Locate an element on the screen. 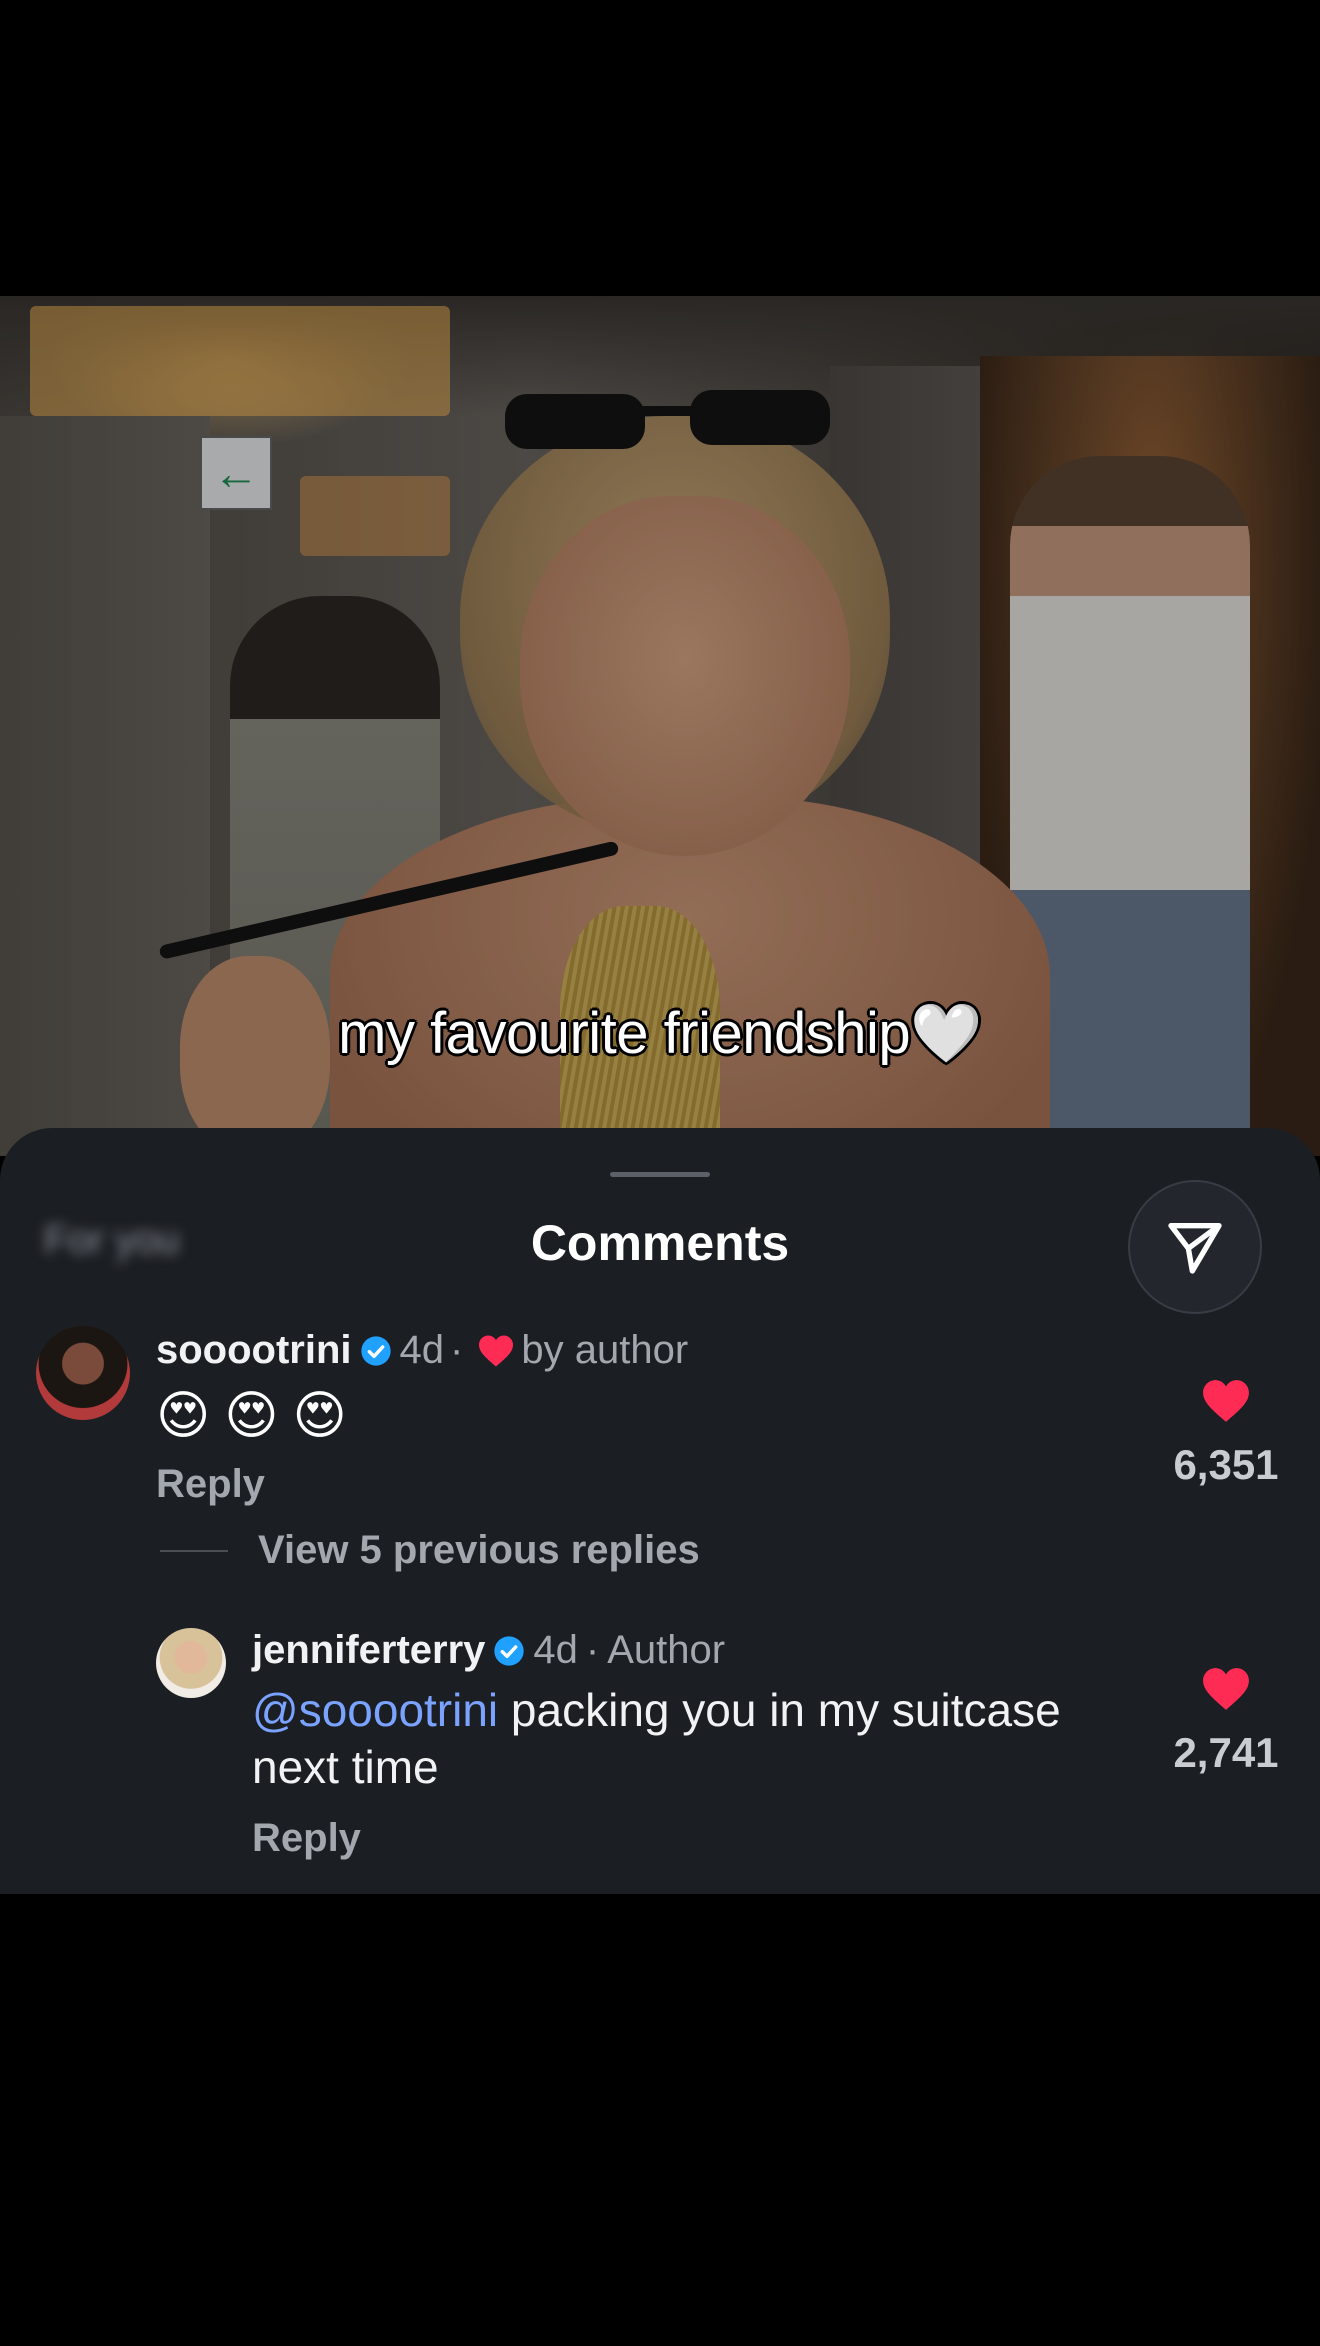 The width and height of the screenshot is (1320, 2346). like-count: 2,741 is located at coordinates (1226, 1752).